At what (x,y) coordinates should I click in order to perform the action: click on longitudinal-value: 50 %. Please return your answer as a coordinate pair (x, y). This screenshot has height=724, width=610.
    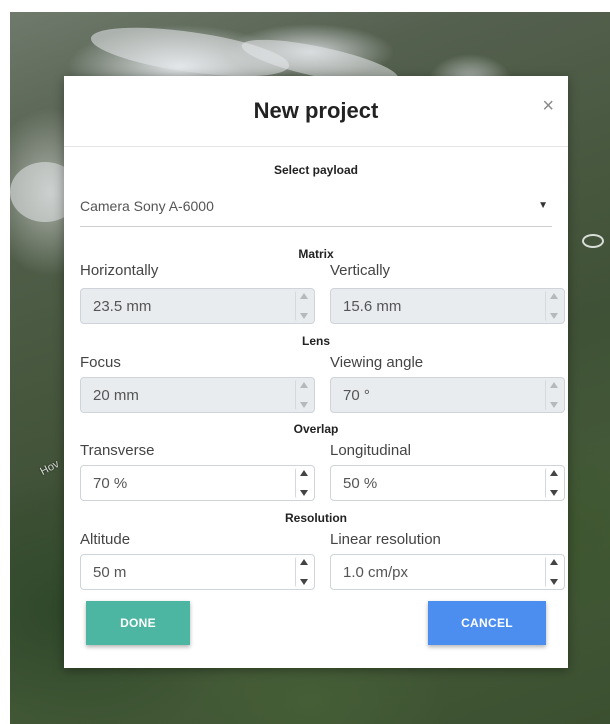
    Looking at the image, I should click on (360, 483).